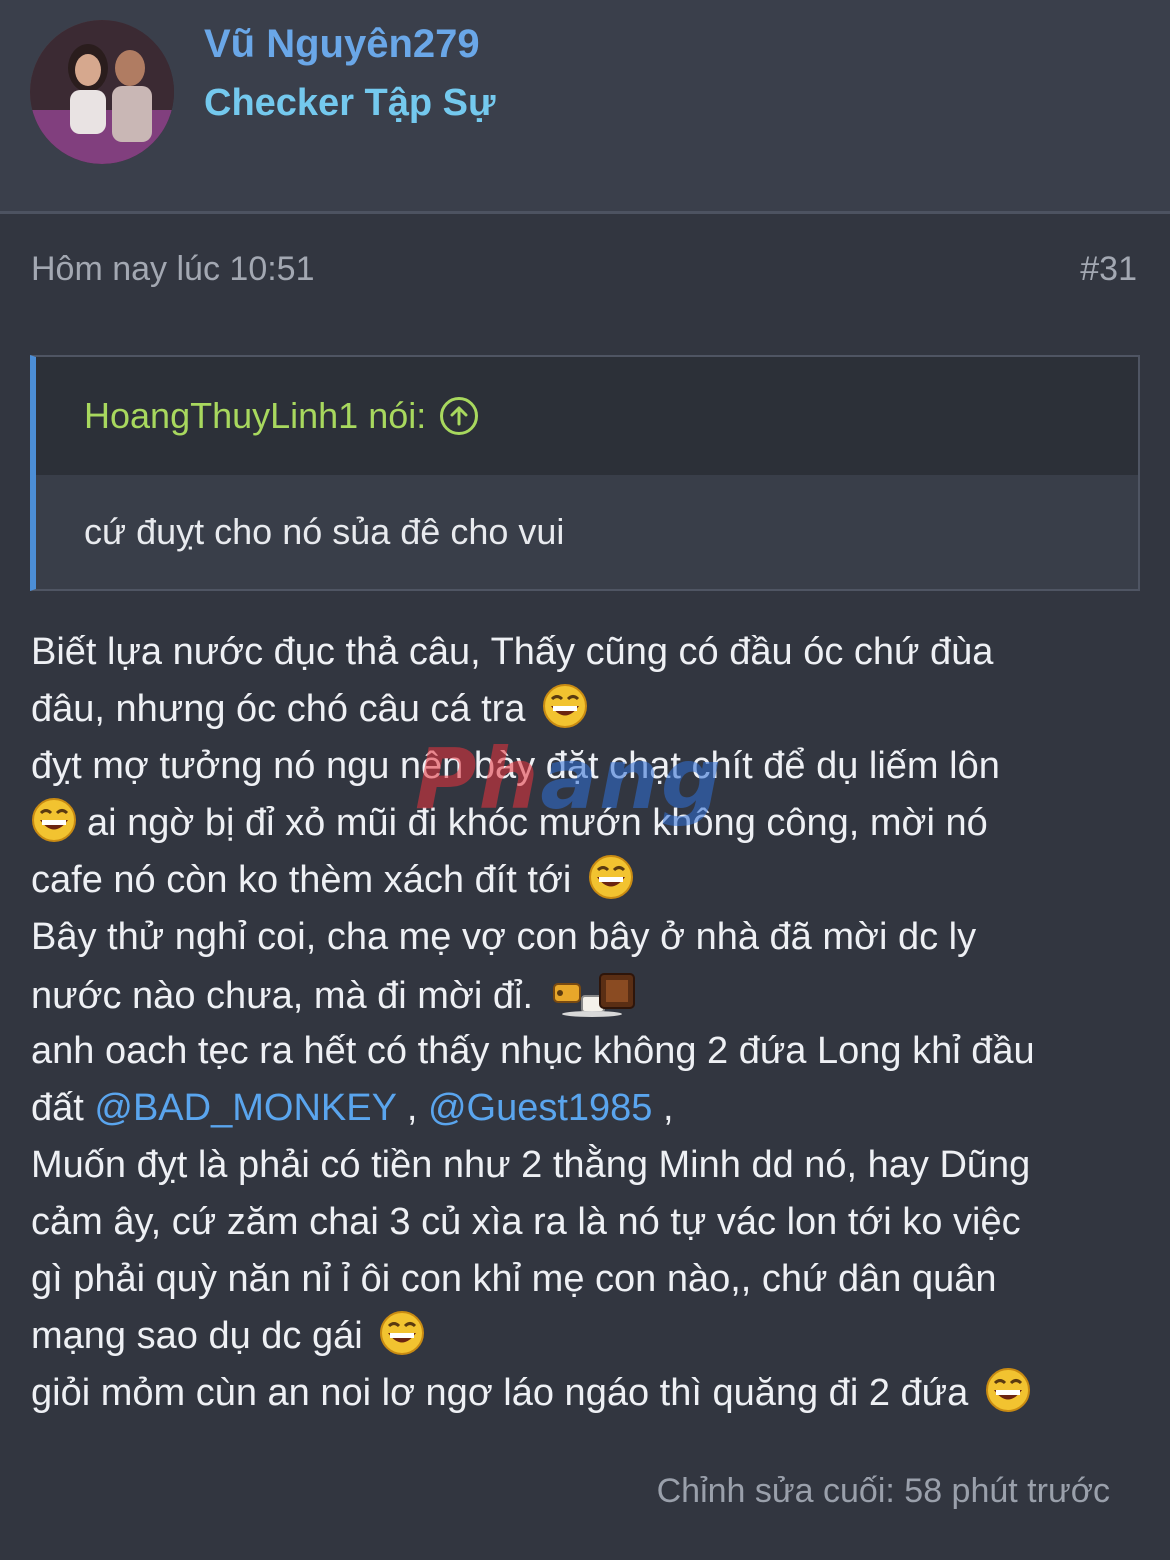 The image size is (1170, 1560). Describe the element at coordinates (540, 1108) in the screenshot. I see `mention-link: @Guest1985` at that location.